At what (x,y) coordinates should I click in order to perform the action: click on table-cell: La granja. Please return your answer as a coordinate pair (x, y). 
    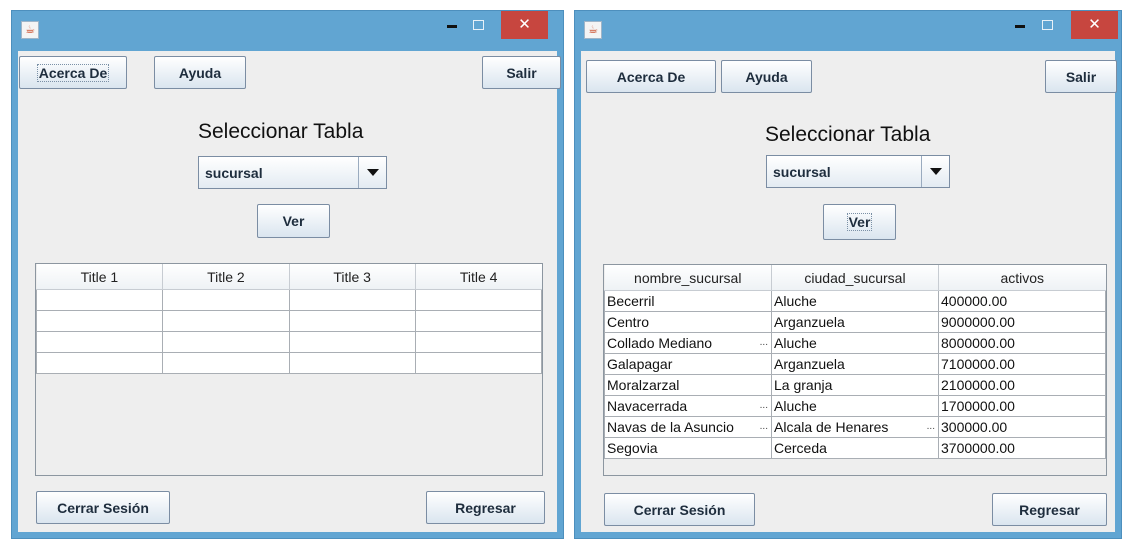
    Looking at the image, I should click on (855, 385).